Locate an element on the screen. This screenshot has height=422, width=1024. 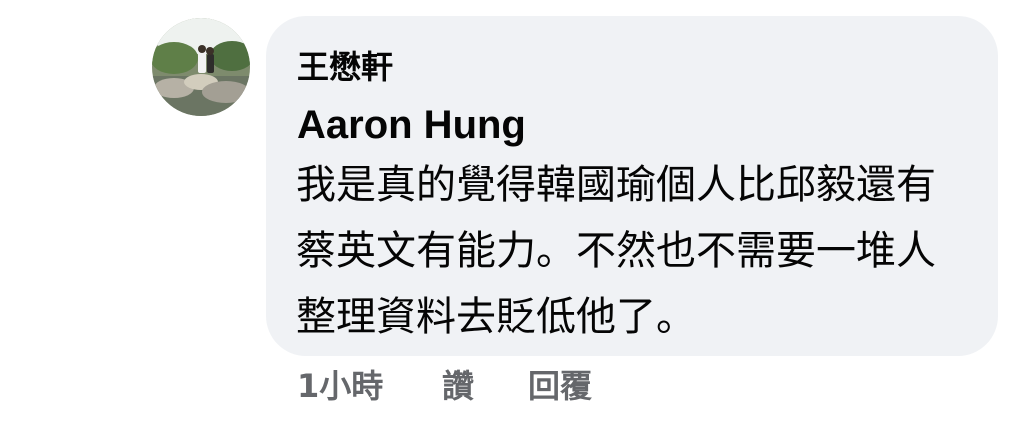
reply-button: 回覆 is located at coordinates (560, 386).